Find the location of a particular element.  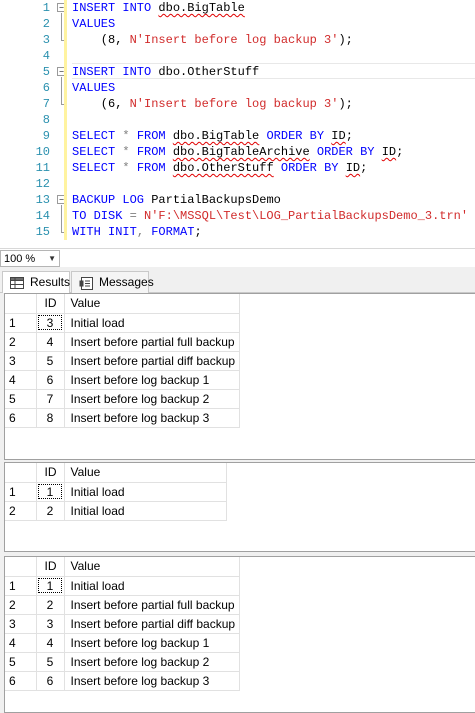

code-token: (6, is located at coordinates (101, 104).